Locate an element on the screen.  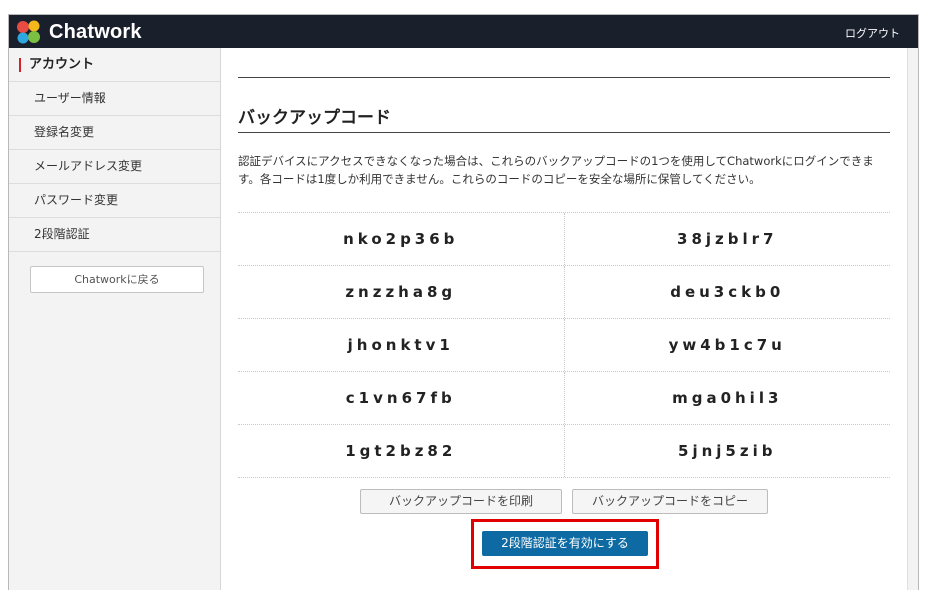
chatwork-logo-icon is located at coordinates (28, 32).